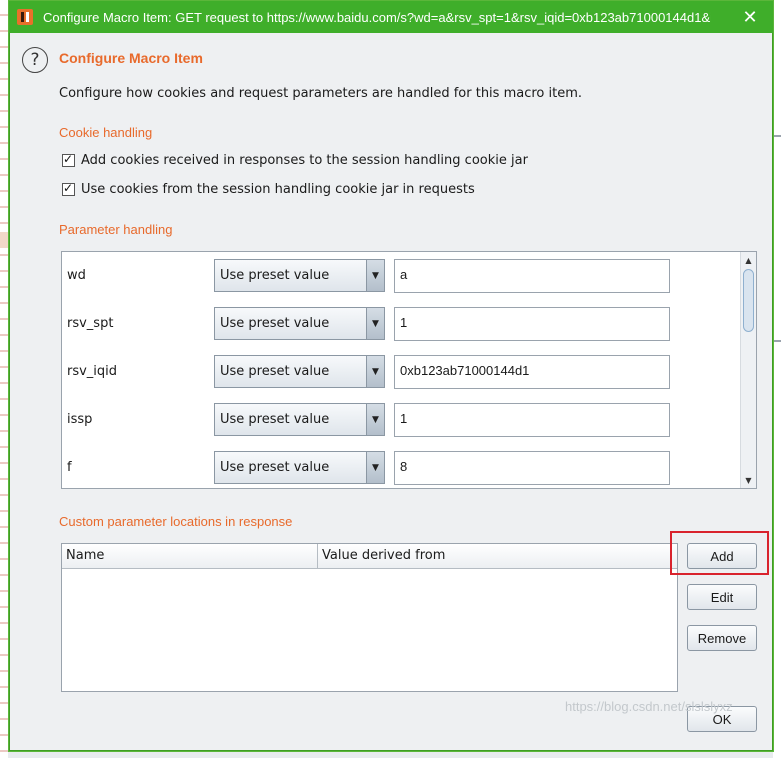 The height and width of the screenshot is (758, 781). What do you see at coordinates (76, 275) in the screenshot?
I see `param-name: wd` at bounding box center [76, 275].